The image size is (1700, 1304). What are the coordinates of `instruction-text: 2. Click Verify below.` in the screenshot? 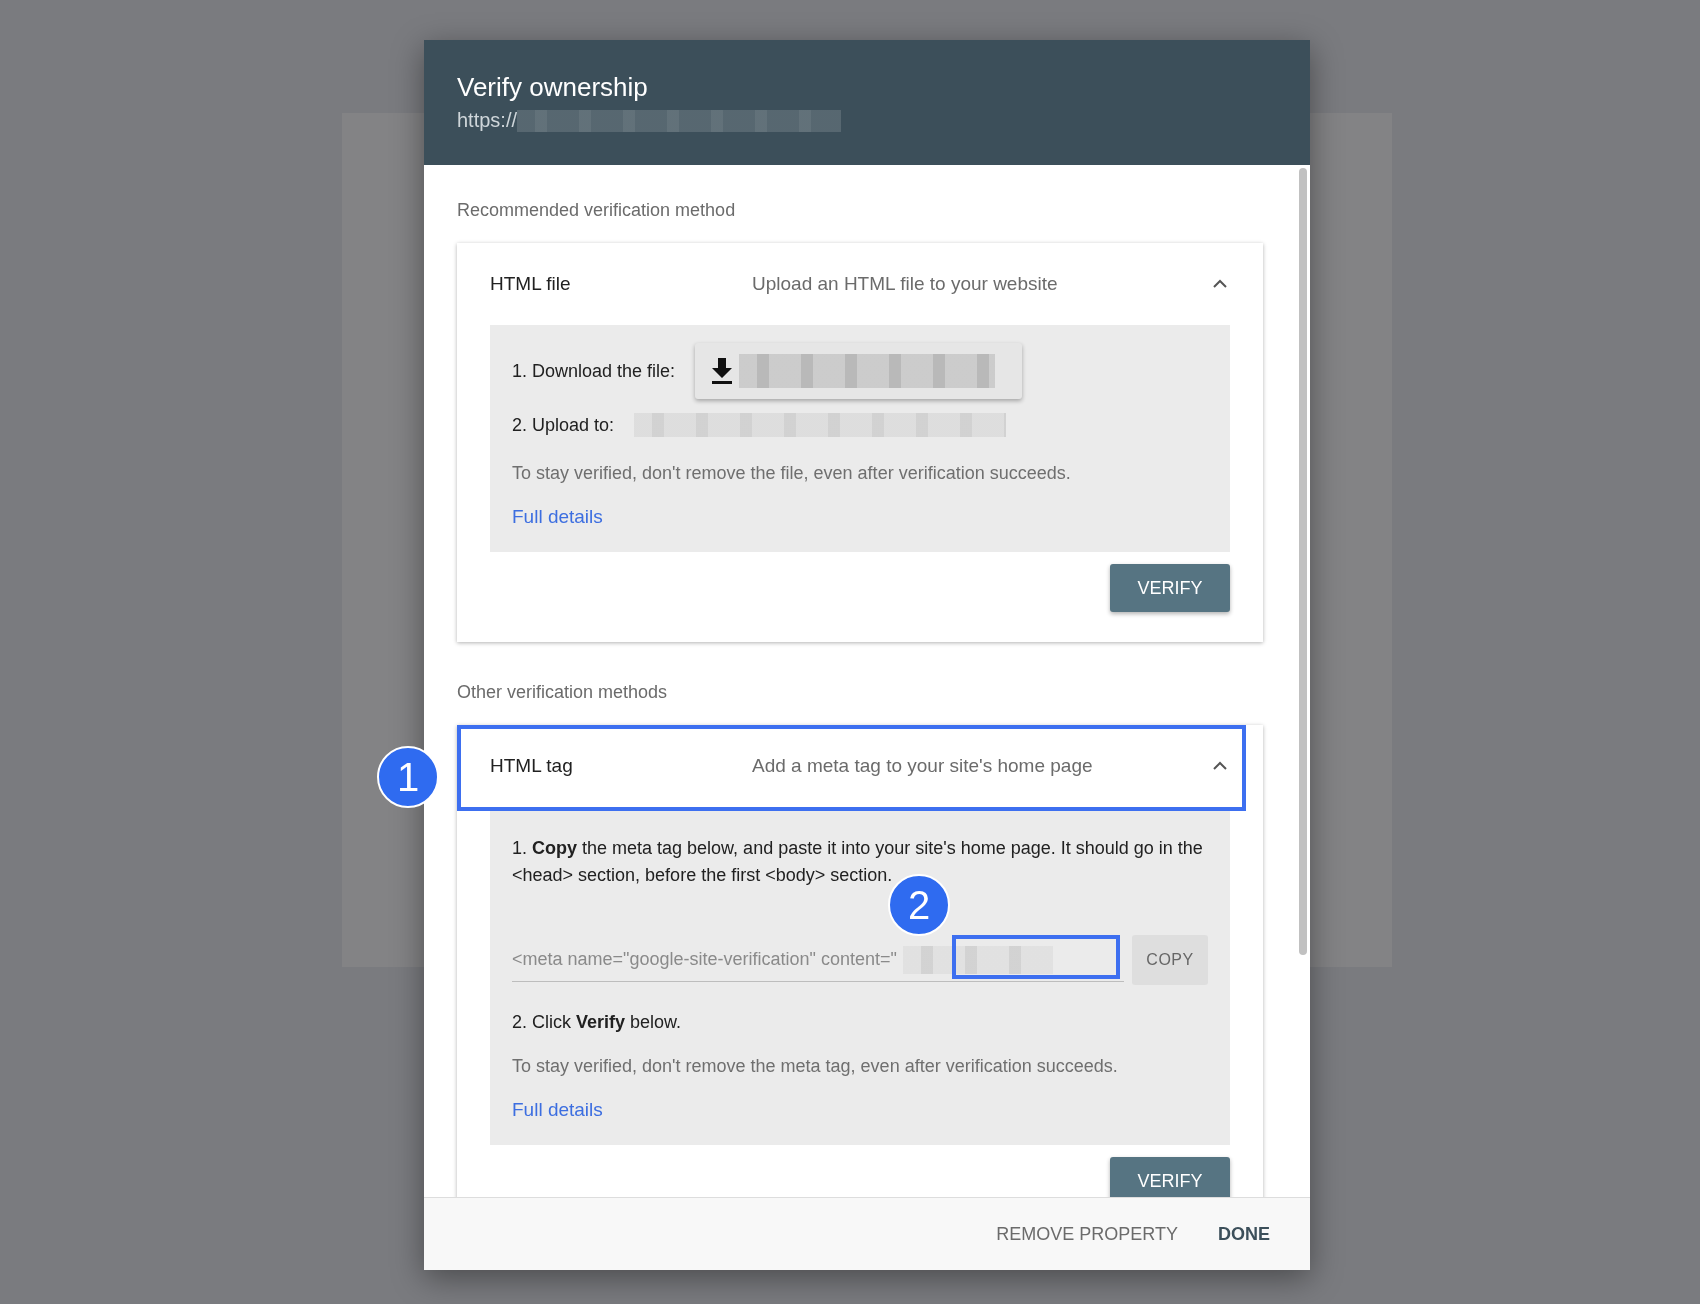 It's located at (597, 1022).